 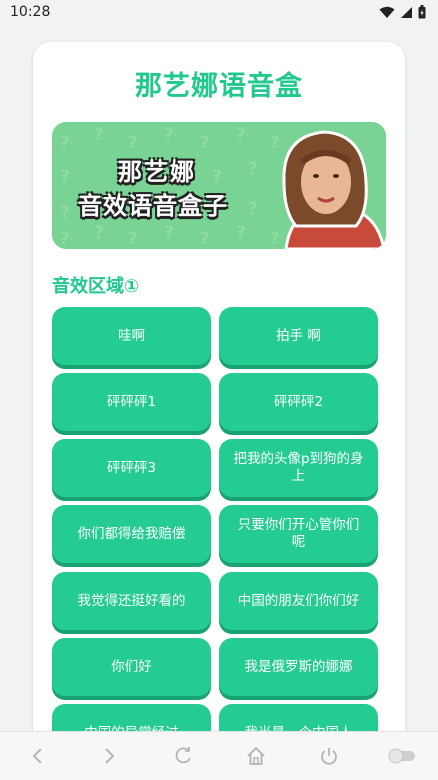 What do you see at coordinates (131, 667) in the screenshot?
I see `sound-button: 你们好` at bounding box center [131, 667].